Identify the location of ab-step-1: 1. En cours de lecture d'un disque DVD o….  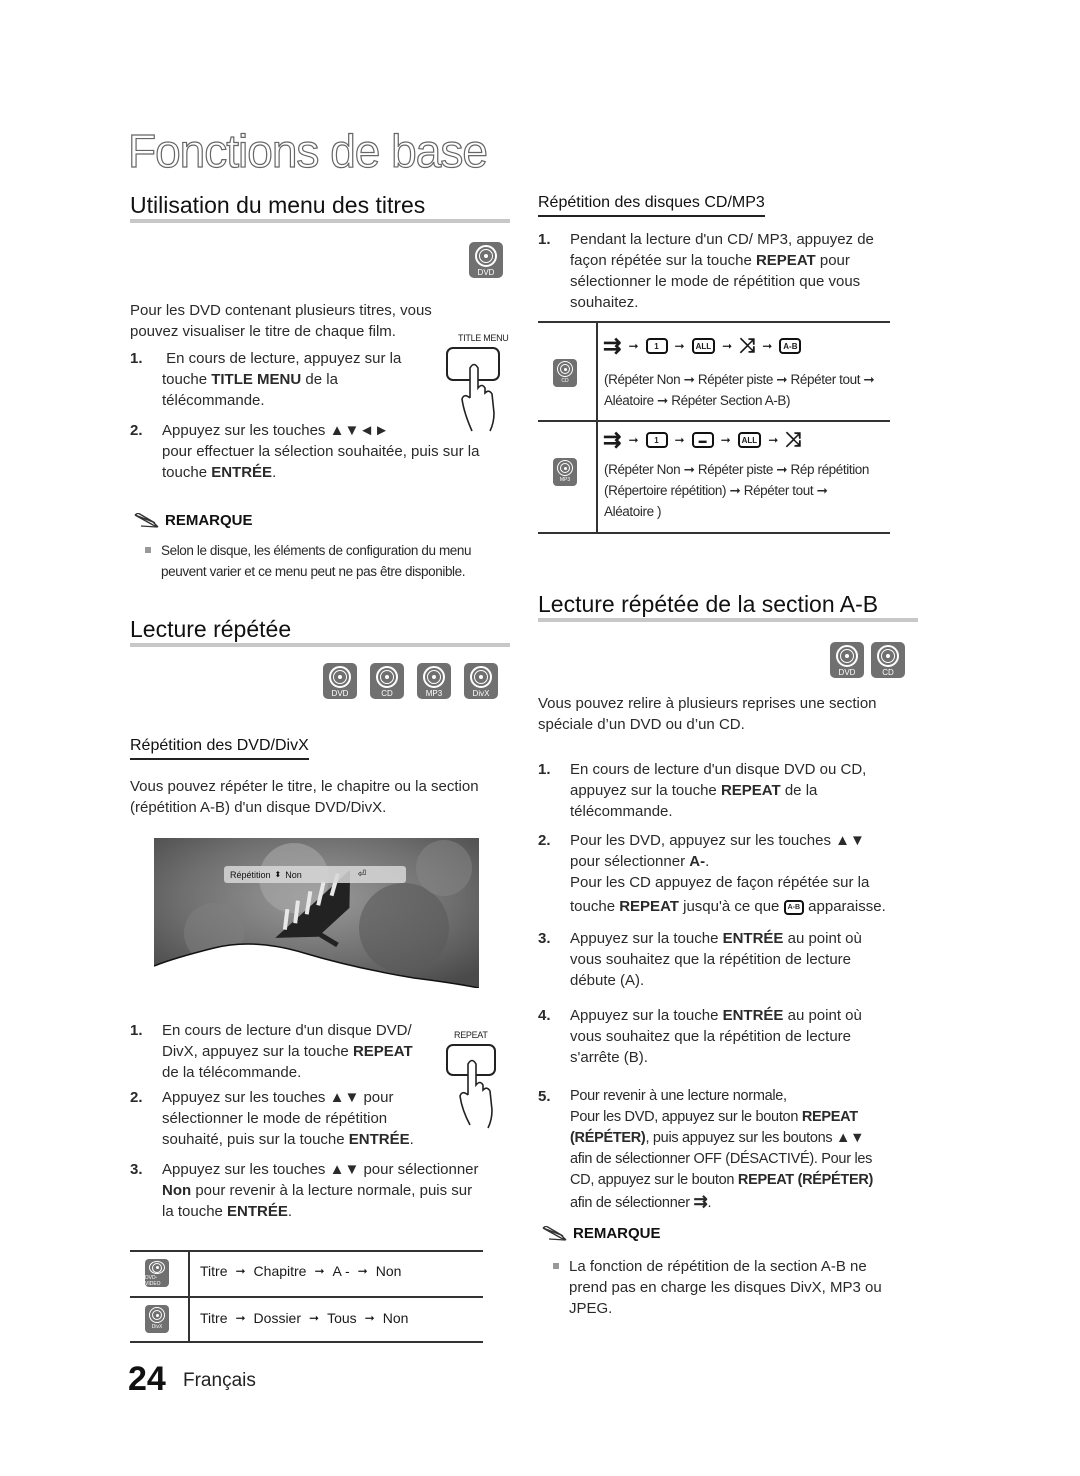
(702, 790).